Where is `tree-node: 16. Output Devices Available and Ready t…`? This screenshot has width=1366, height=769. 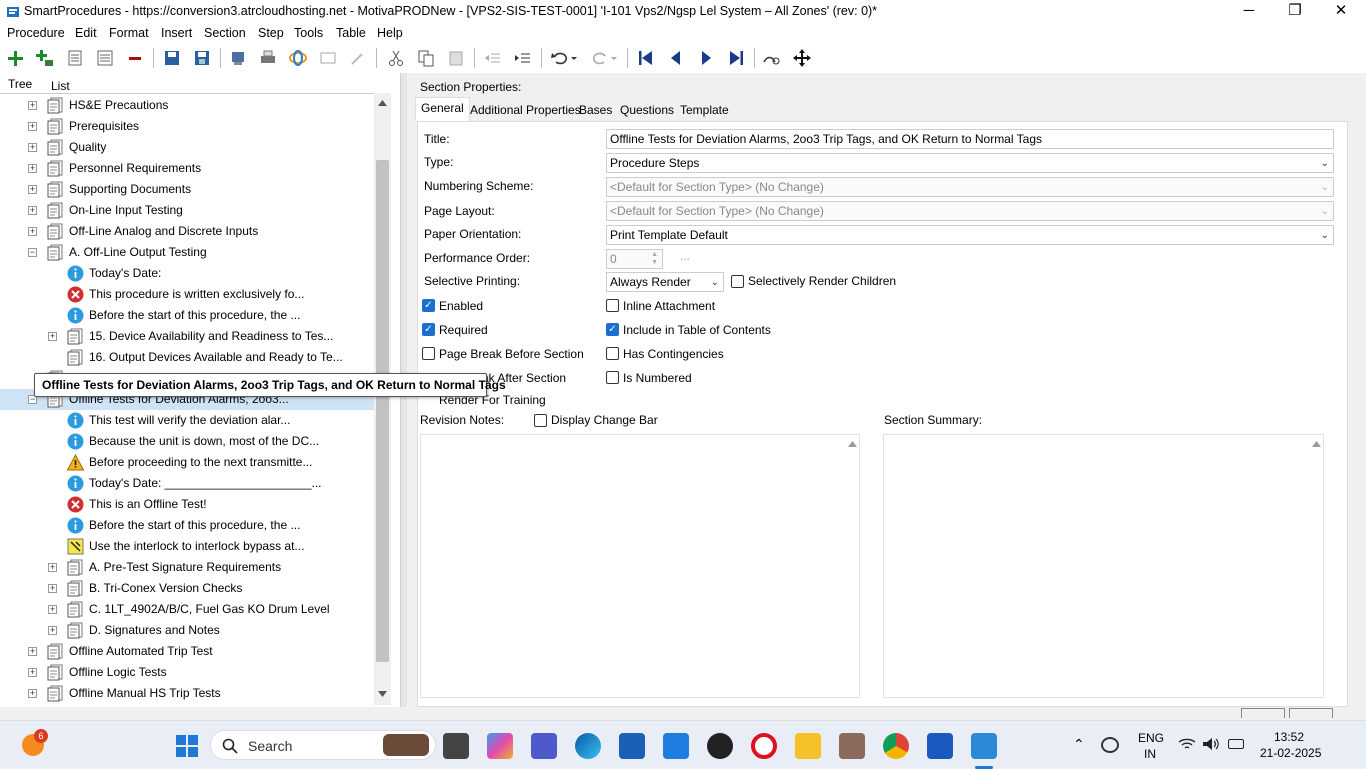
tree-node: 16. Output Devices Available and Ready t… is located at coordinates (187, 357).